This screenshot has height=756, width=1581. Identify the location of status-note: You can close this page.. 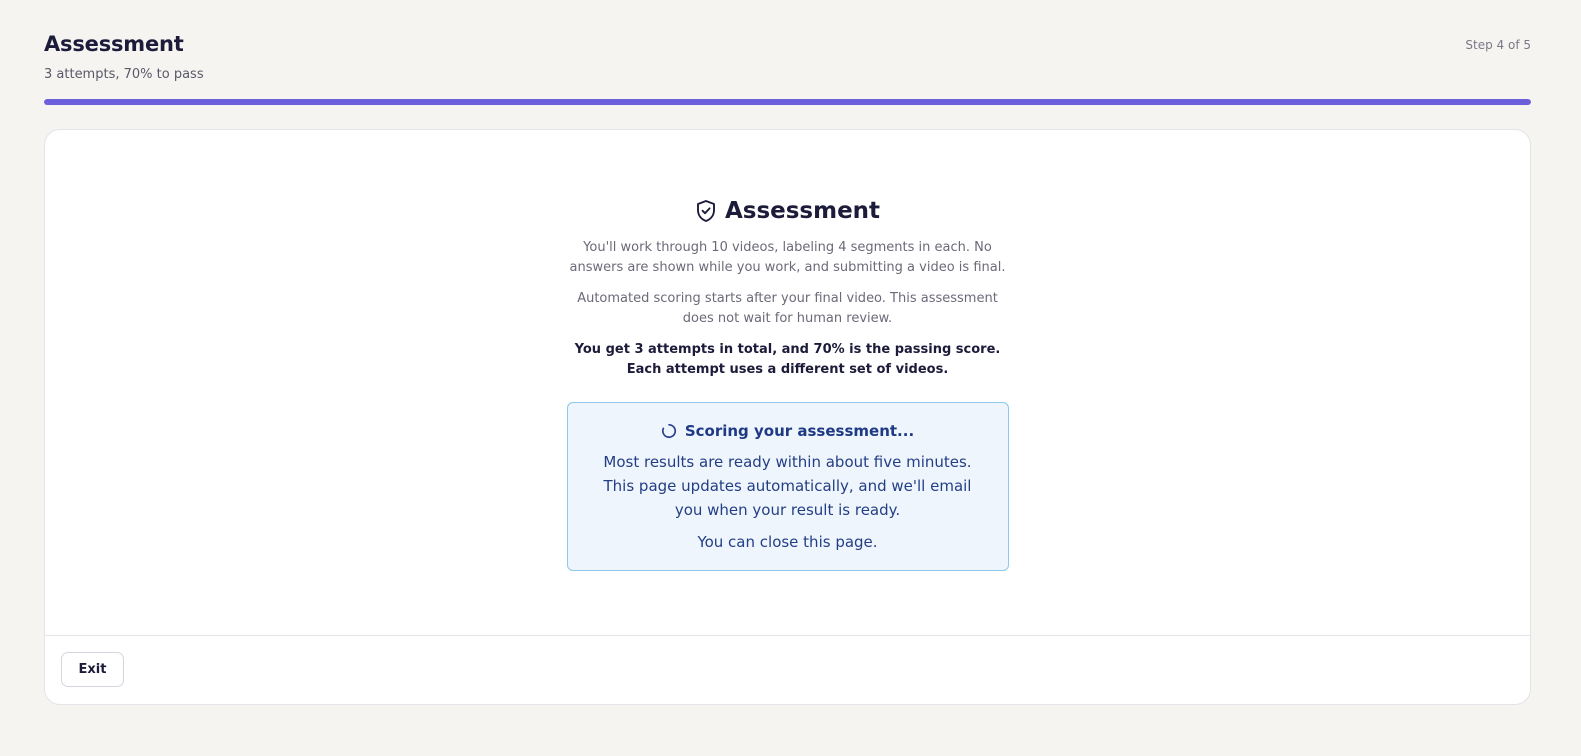
(787, 542).